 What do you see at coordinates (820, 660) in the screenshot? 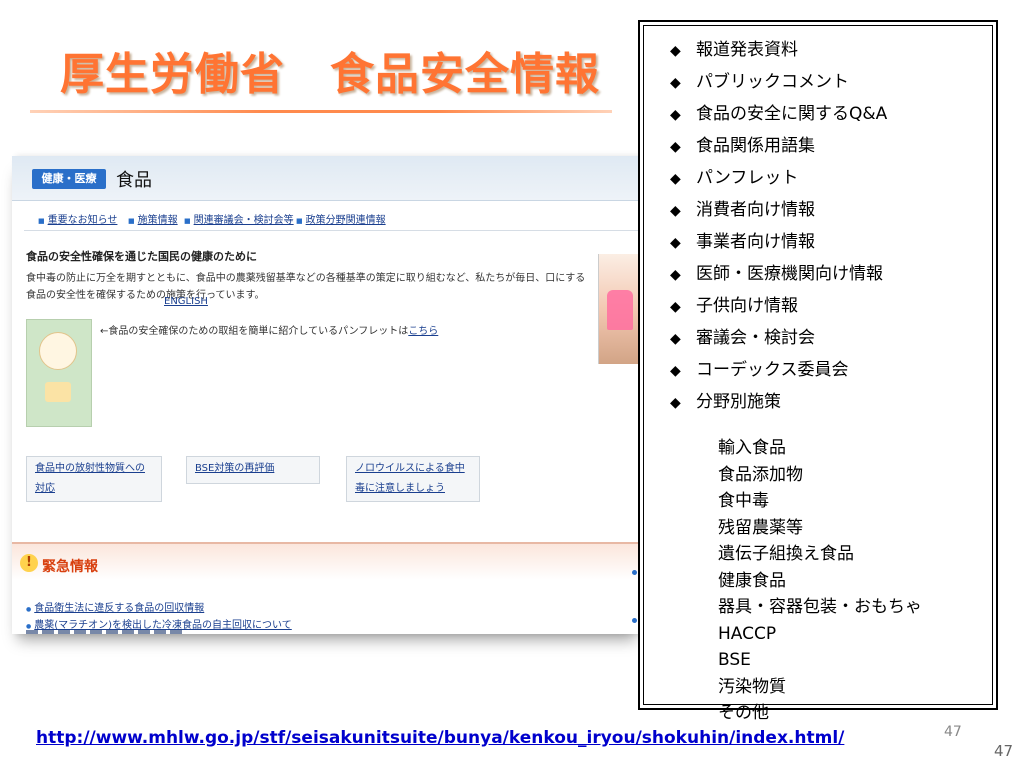
I see `sub-menu-item: BSE` at bounding box center [820, 660].